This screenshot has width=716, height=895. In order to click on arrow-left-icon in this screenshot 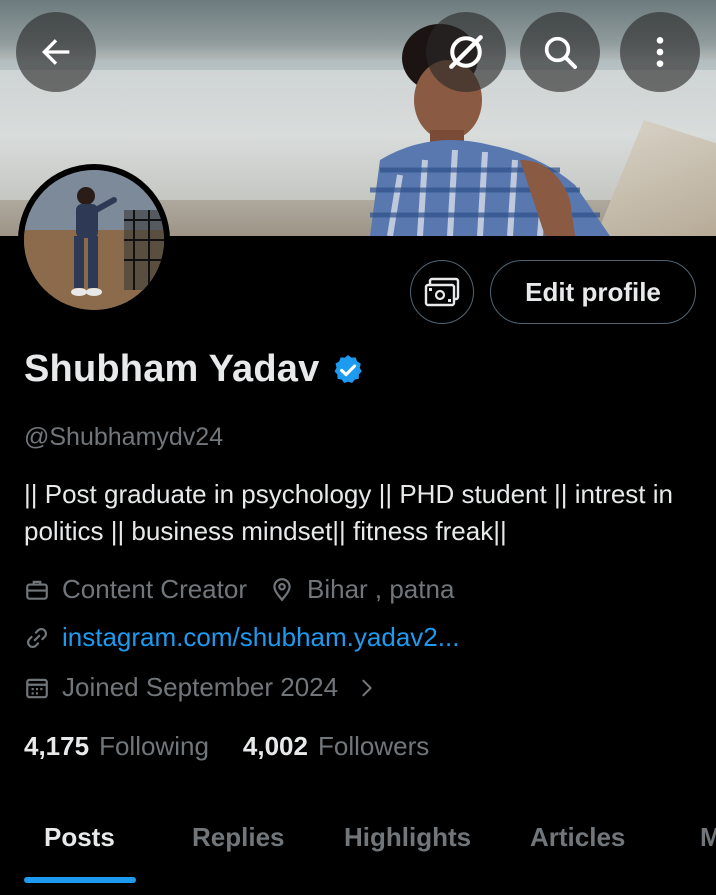, I will do `click(56, 52)`.